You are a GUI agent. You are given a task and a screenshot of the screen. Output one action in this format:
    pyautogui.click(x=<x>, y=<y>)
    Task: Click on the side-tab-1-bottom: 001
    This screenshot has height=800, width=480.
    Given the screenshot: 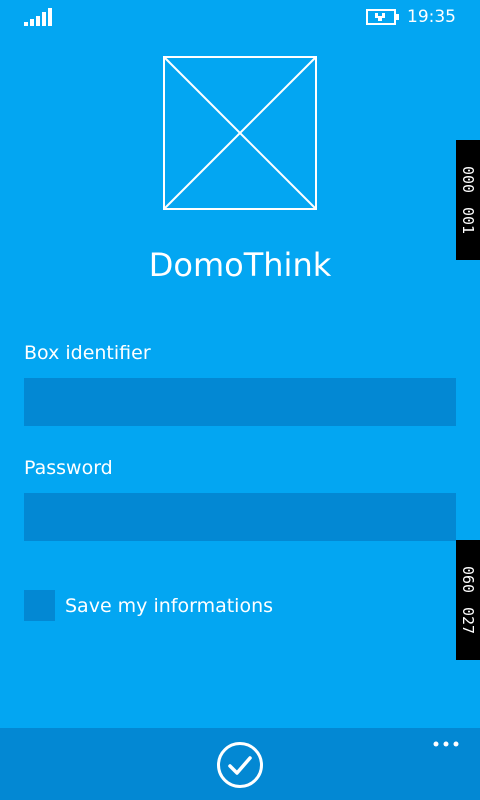 What is the action you would take?
    pyautogui.click(x=468, y=221)
    